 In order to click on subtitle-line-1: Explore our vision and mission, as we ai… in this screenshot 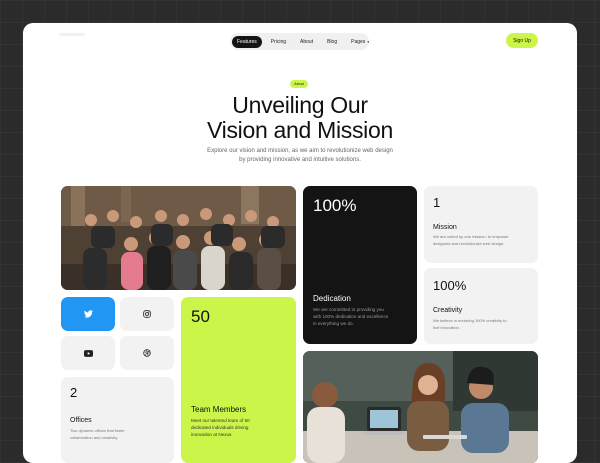, I will do `click(300, 151)`.